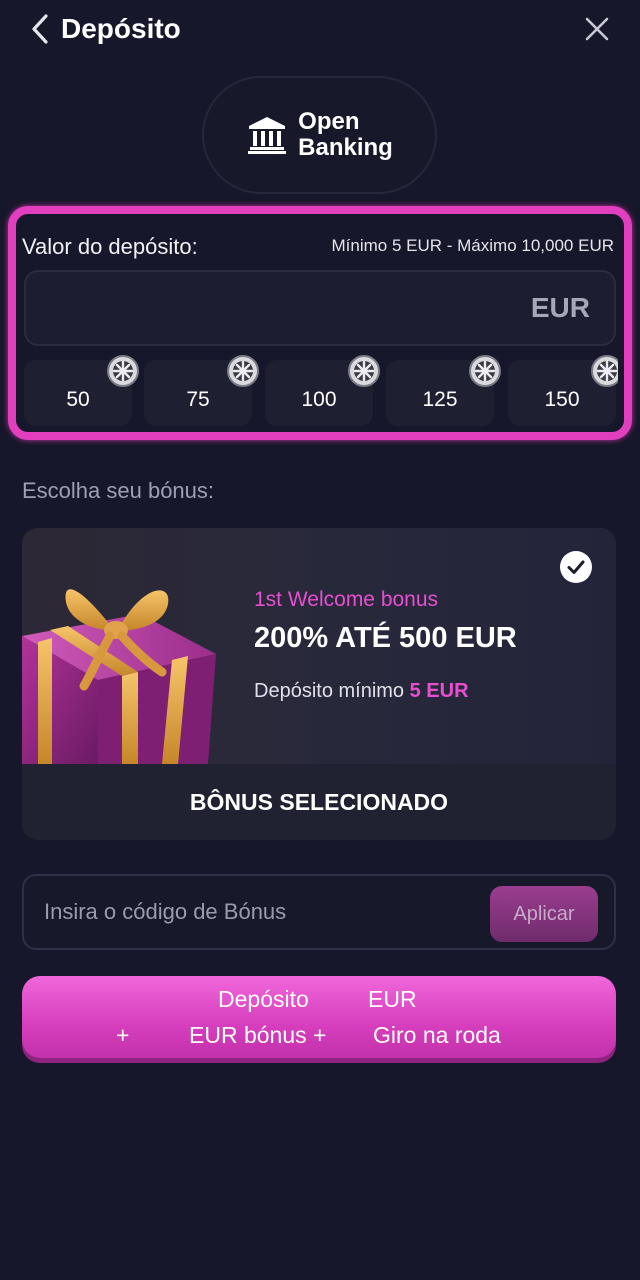 This screenshot has width=640, height=1280. I want to click on quick-amount-value: 75, so click(198, 399).